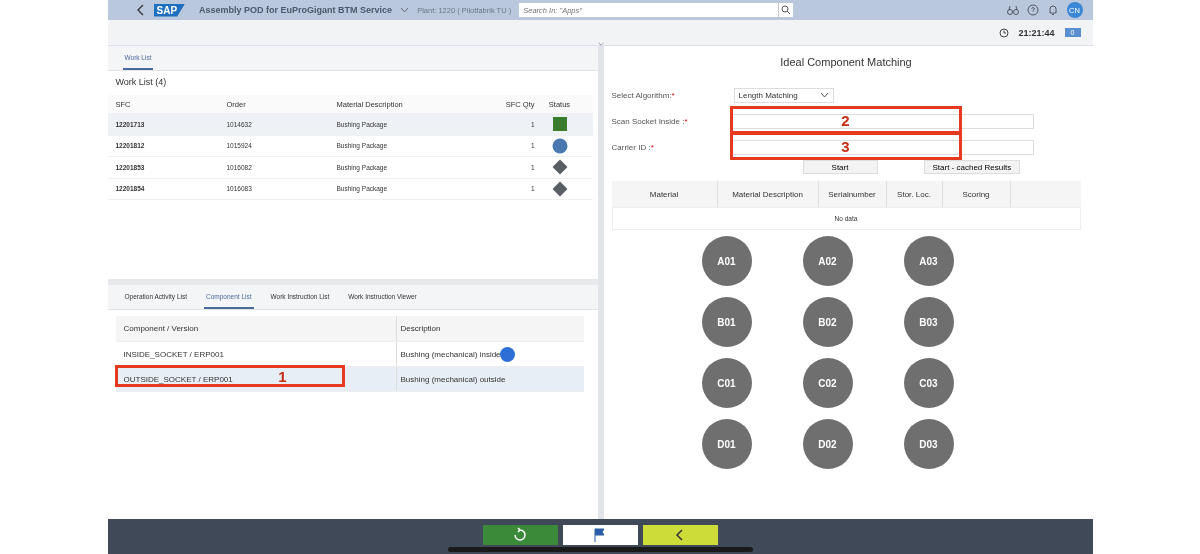  I want to click on column-header: Material, so click(664, 194).